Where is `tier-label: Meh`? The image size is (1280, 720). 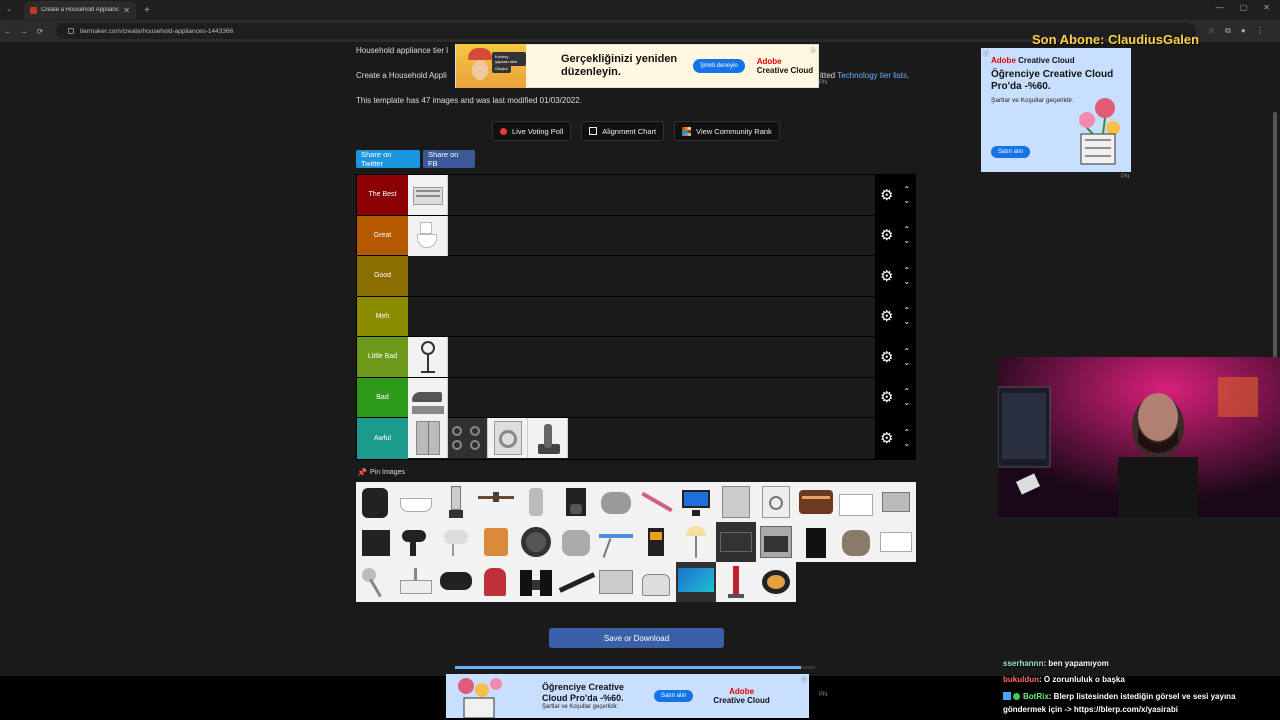 tier-label: Meh is located at coordinates (382, 316).